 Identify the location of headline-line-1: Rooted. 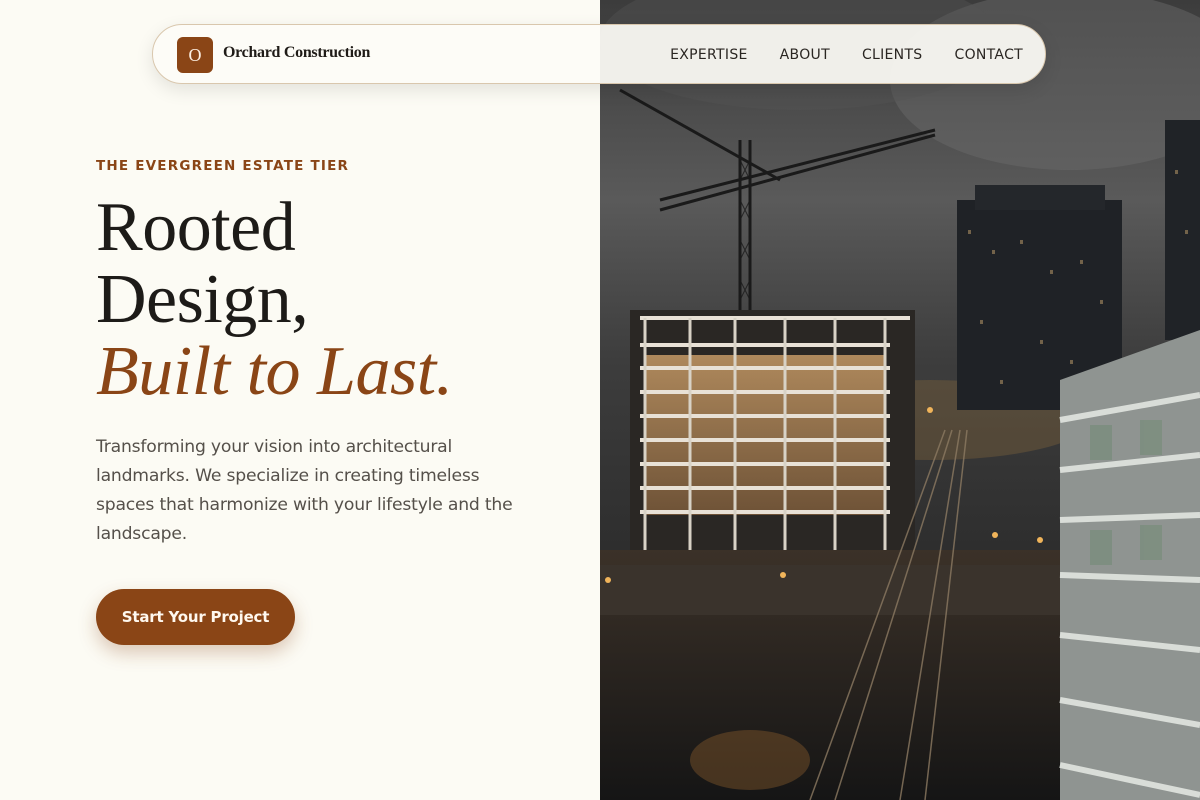
(196, 227).